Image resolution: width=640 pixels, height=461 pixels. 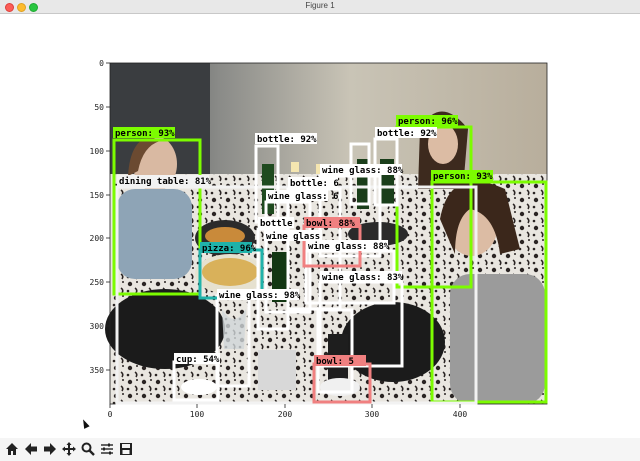 I want to click on zoom-icon, so click(x=88, y=449).